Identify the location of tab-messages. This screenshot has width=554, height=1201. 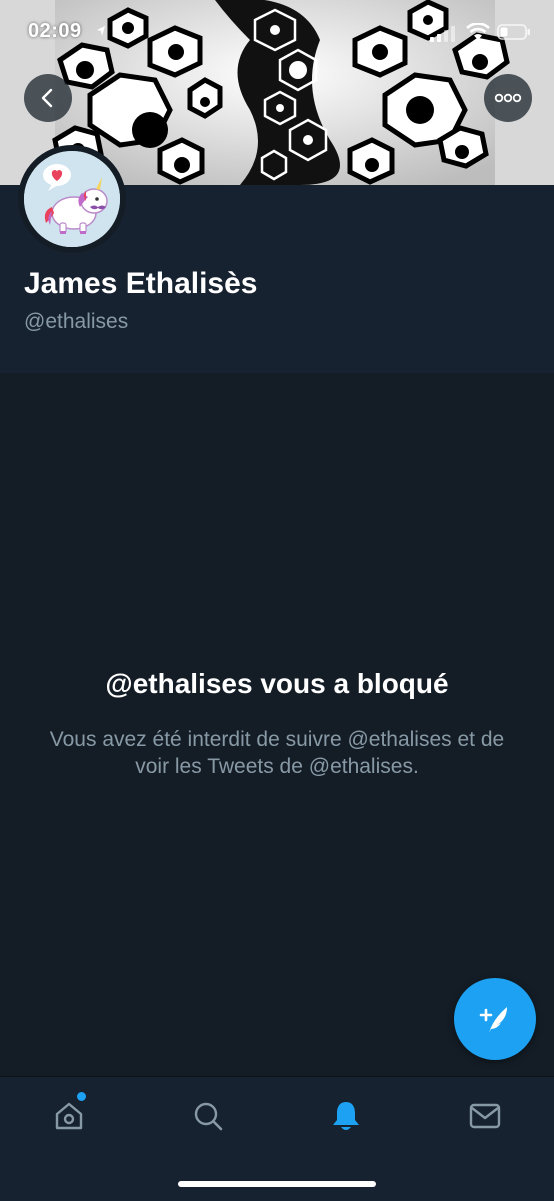
(485, 1116).